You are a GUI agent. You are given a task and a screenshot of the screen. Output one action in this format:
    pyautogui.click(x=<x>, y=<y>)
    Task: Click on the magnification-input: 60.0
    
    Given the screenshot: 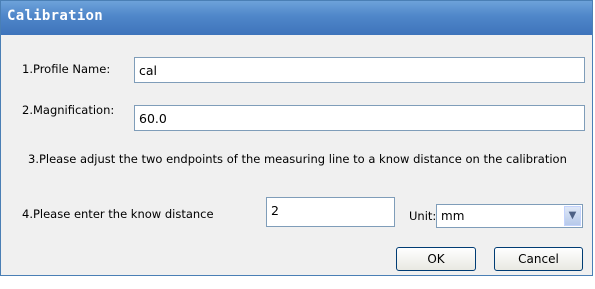 What is the action you would take?
    pyautogui.click(x=359, y=118)
    